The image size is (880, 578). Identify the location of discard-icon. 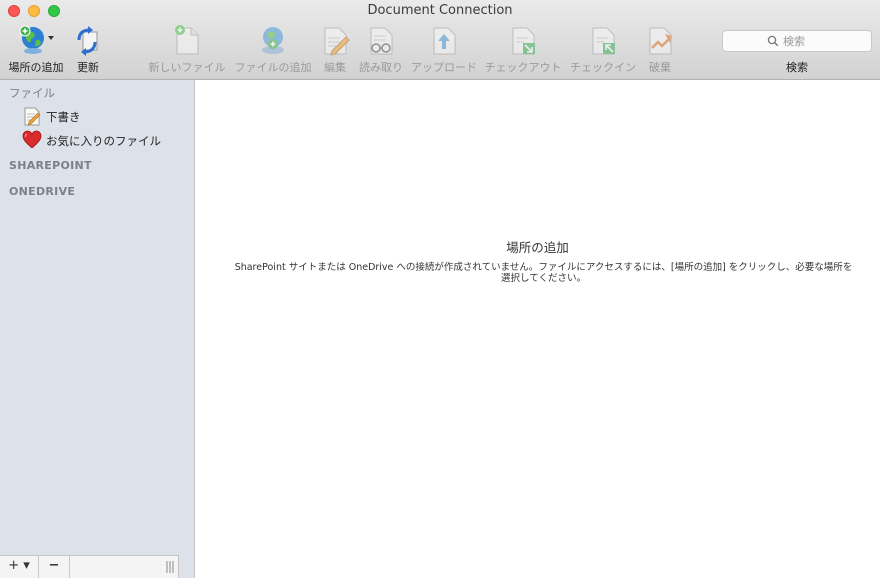
(660, 41).